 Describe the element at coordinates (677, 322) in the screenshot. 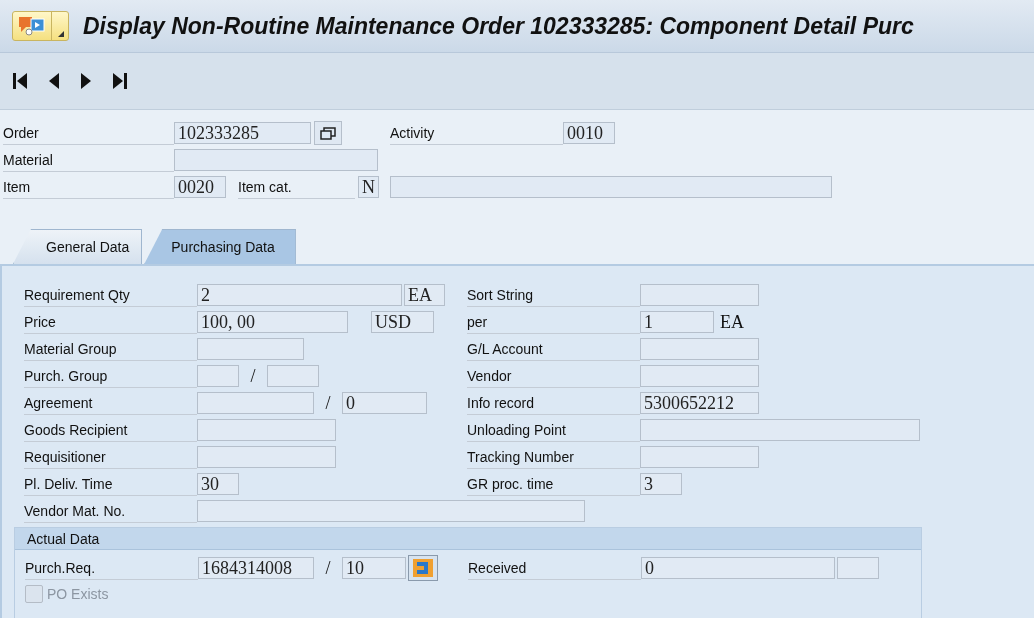

I see `per-field: 1` at that location.